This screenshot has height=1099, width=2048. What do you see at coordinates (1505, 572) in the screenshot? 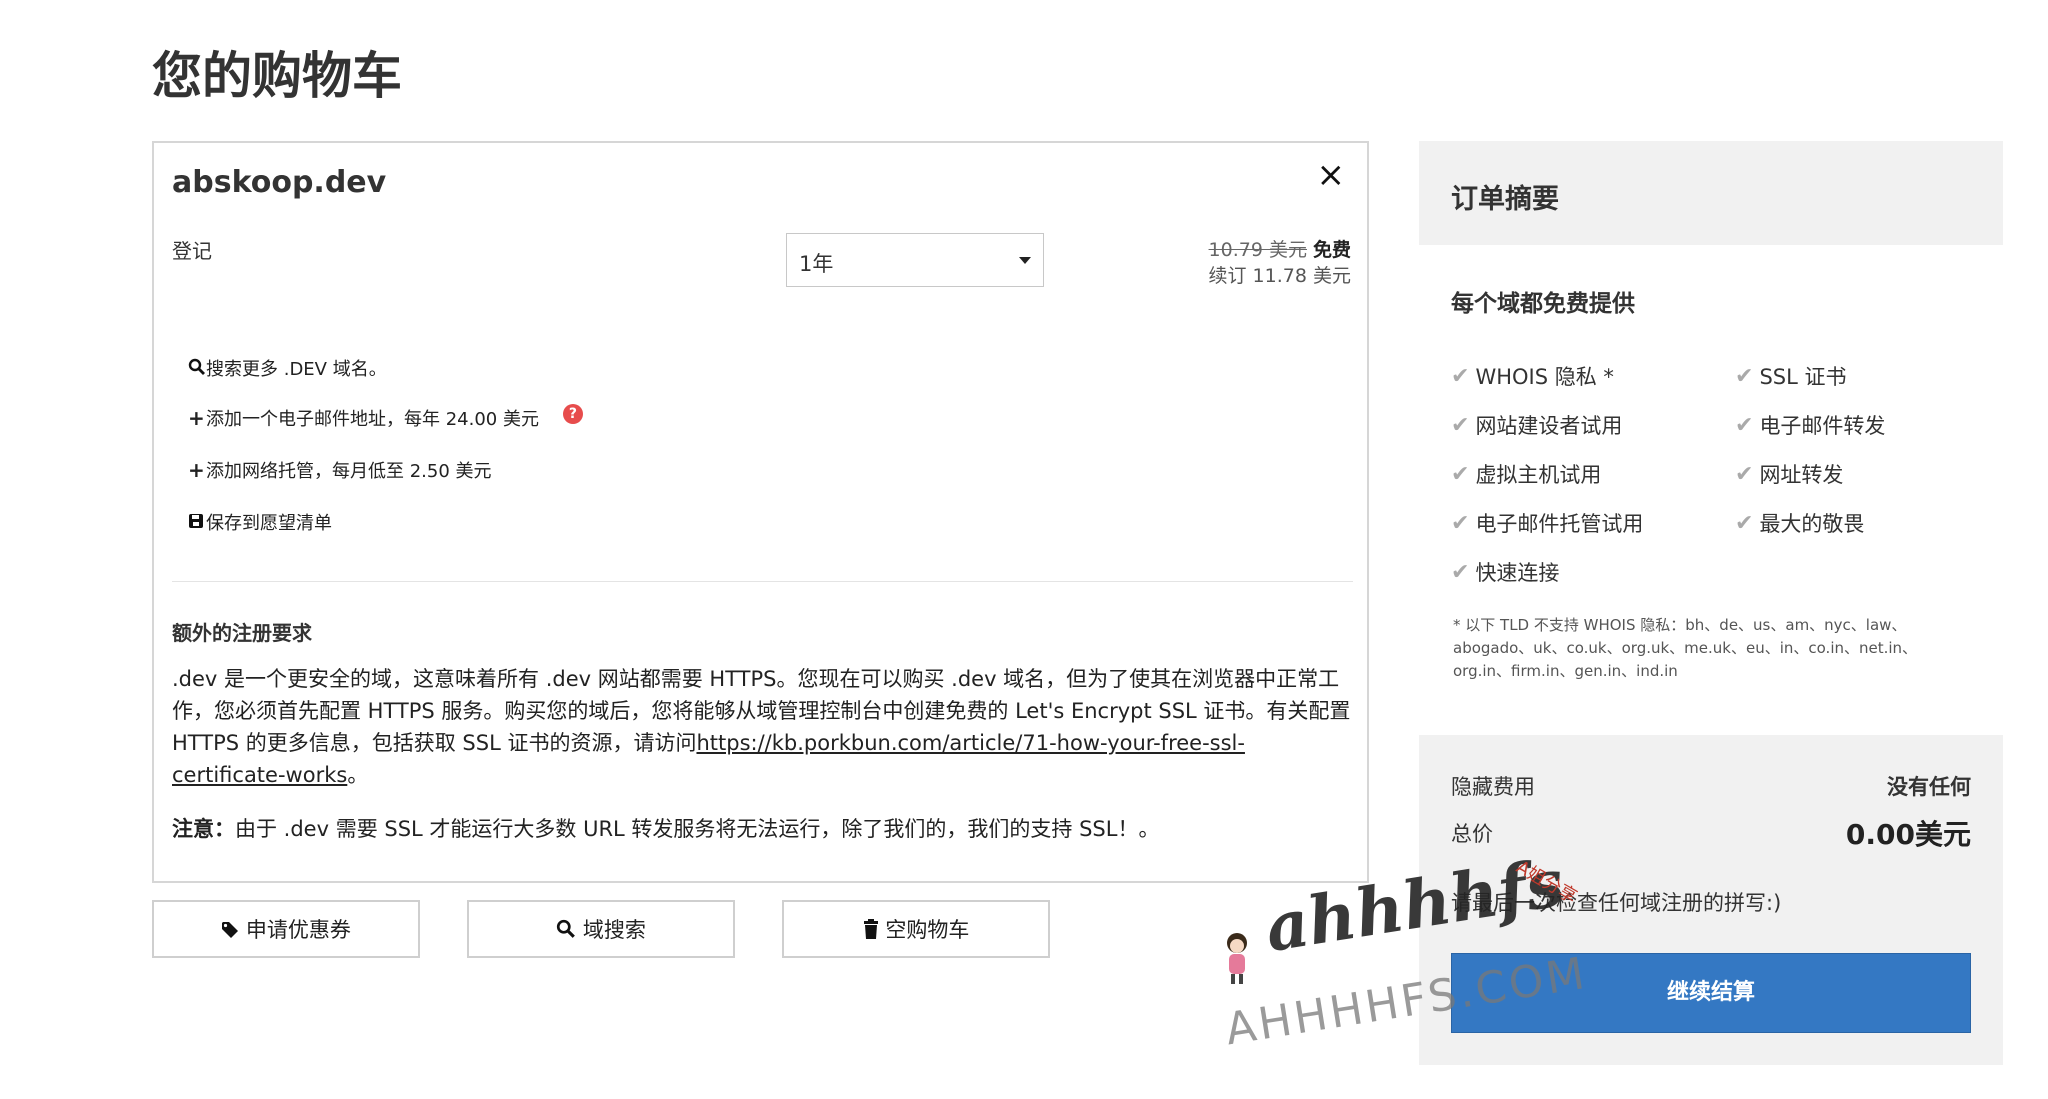
I see `perk-item: ✔ 快速连接` at bounding box center [1505, 572].